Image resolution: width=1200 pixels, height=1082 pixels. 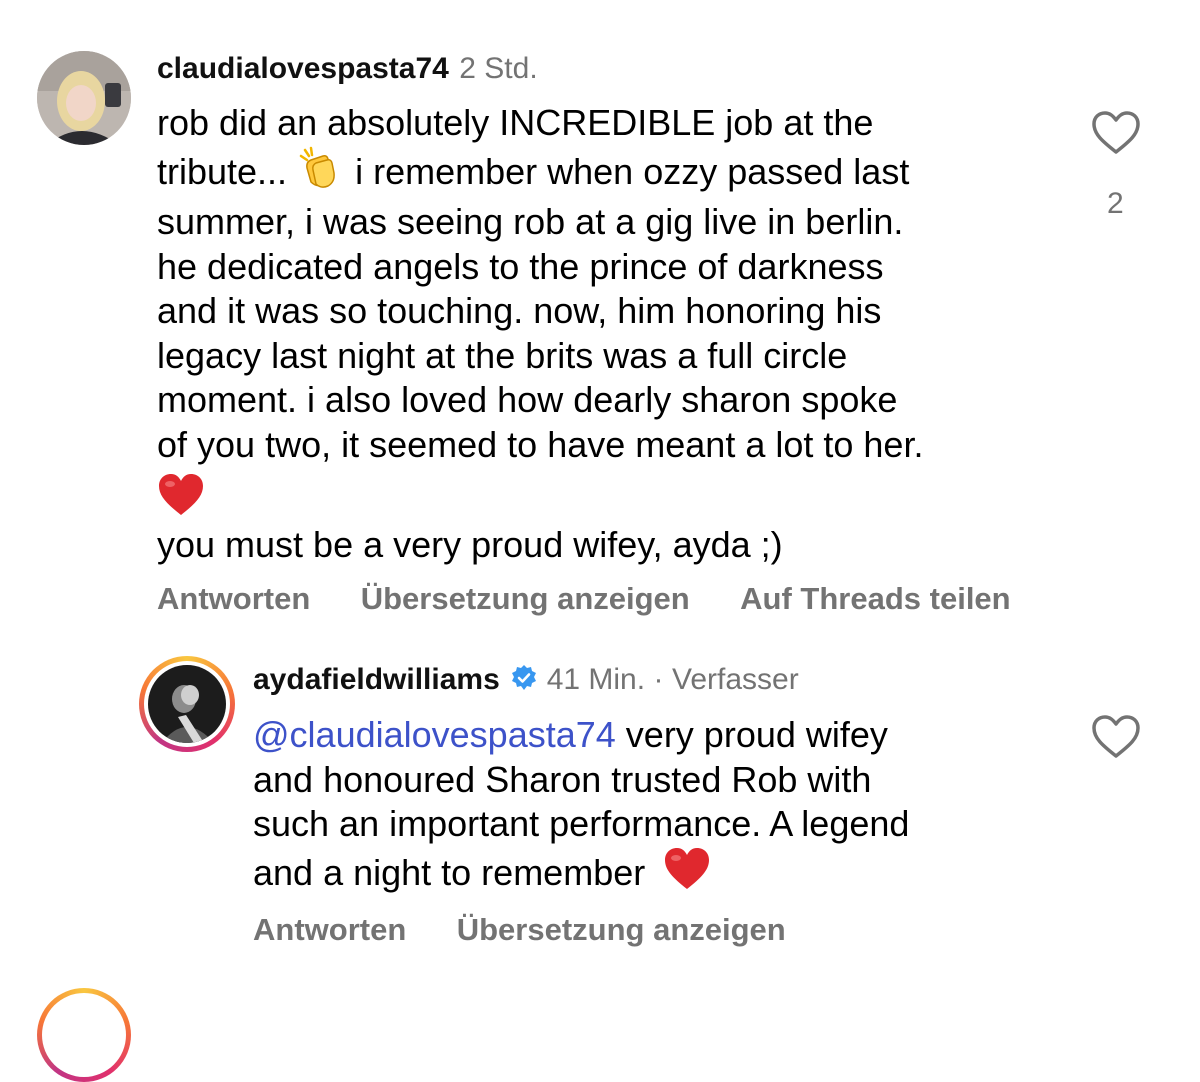 I want to click on comment-line: you must be a very proud wifey, ayda ;), so click(x=470, y=544).